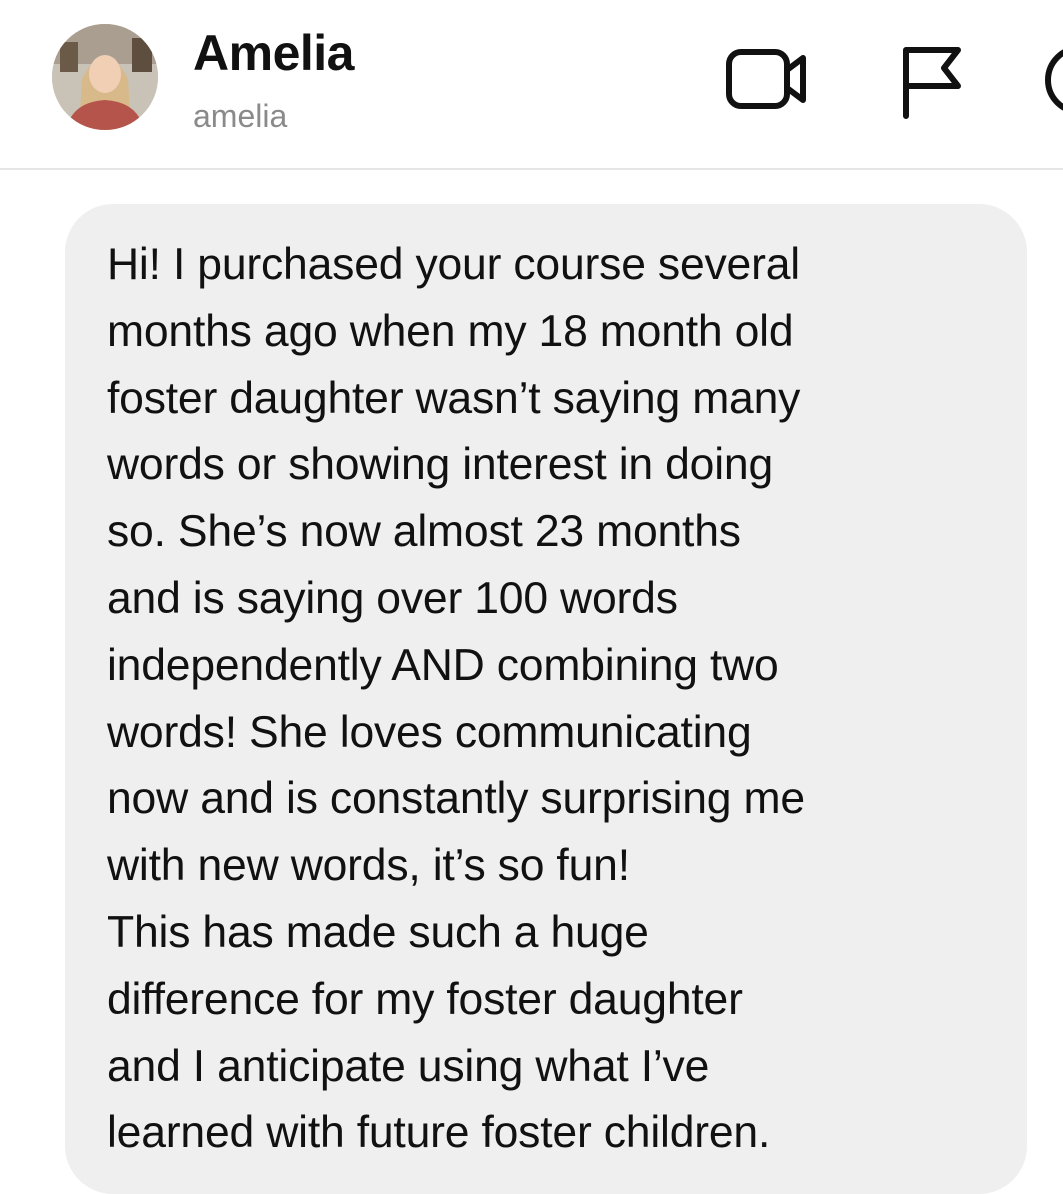 This screenshot has height=1194, width=1063. I want to click on avatar, so click(105, 77).